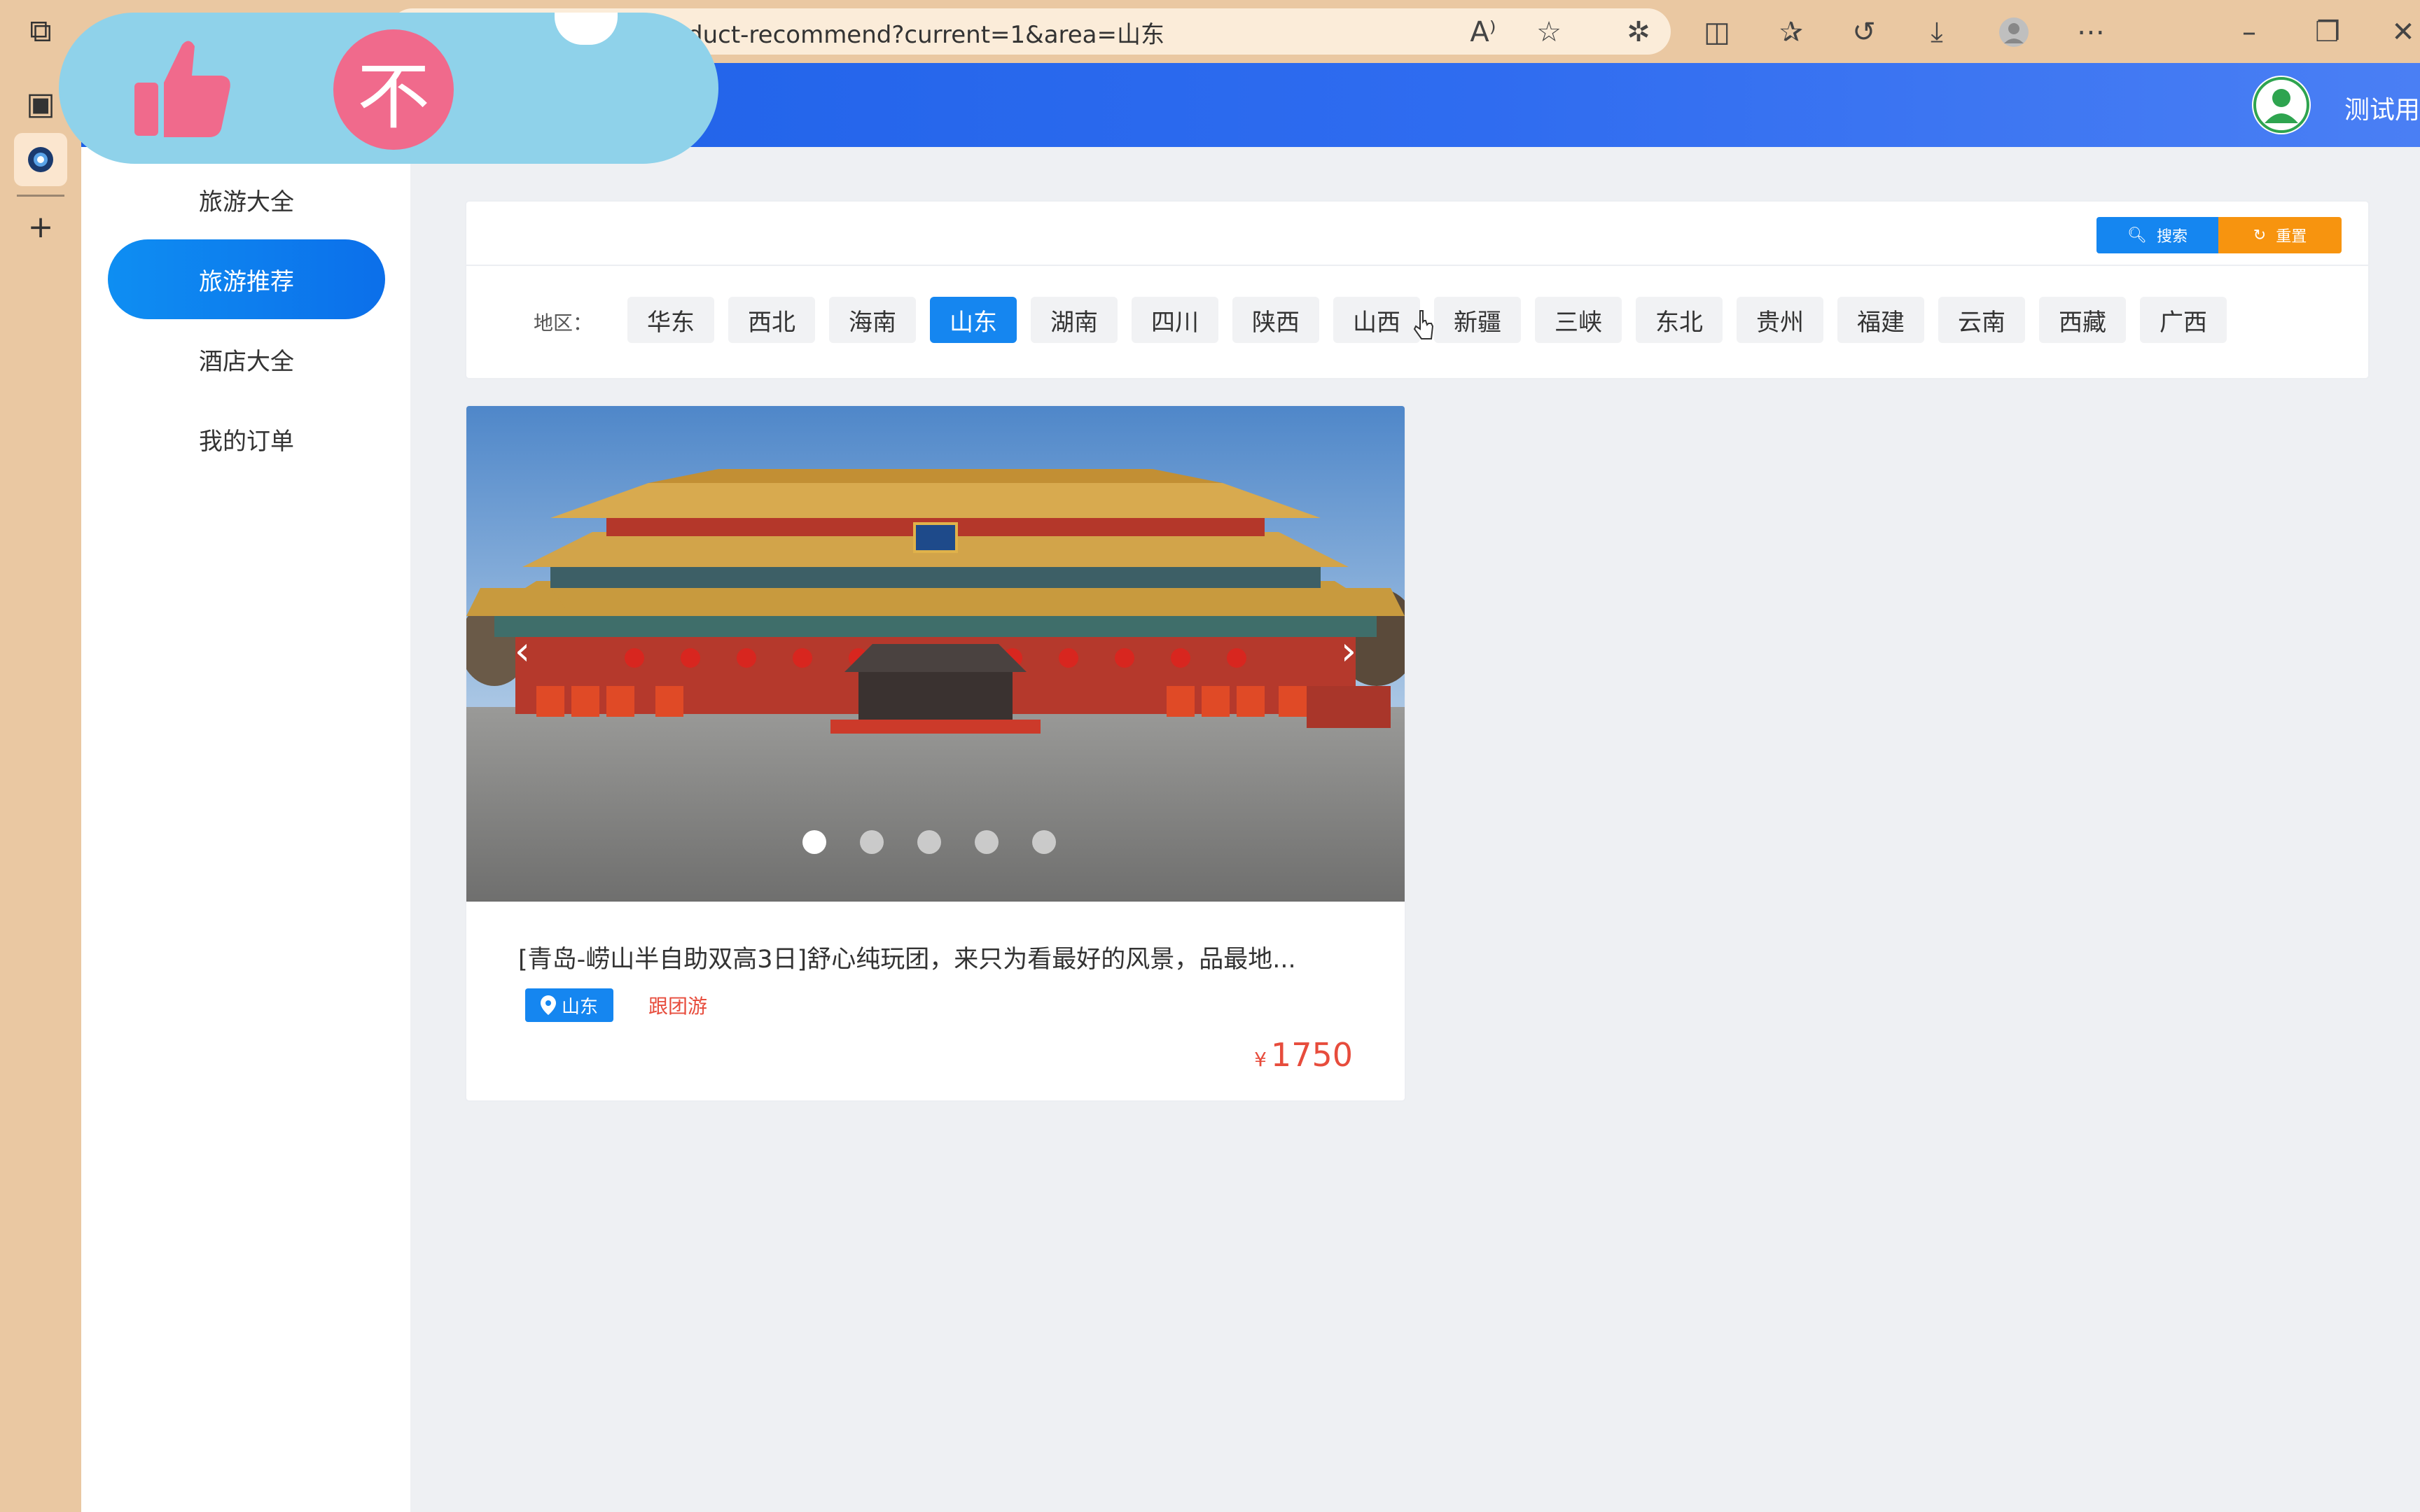  Describe the element at coordinates (2400, 32) in the screenshot. I see `close-icon: ✕` at that location.